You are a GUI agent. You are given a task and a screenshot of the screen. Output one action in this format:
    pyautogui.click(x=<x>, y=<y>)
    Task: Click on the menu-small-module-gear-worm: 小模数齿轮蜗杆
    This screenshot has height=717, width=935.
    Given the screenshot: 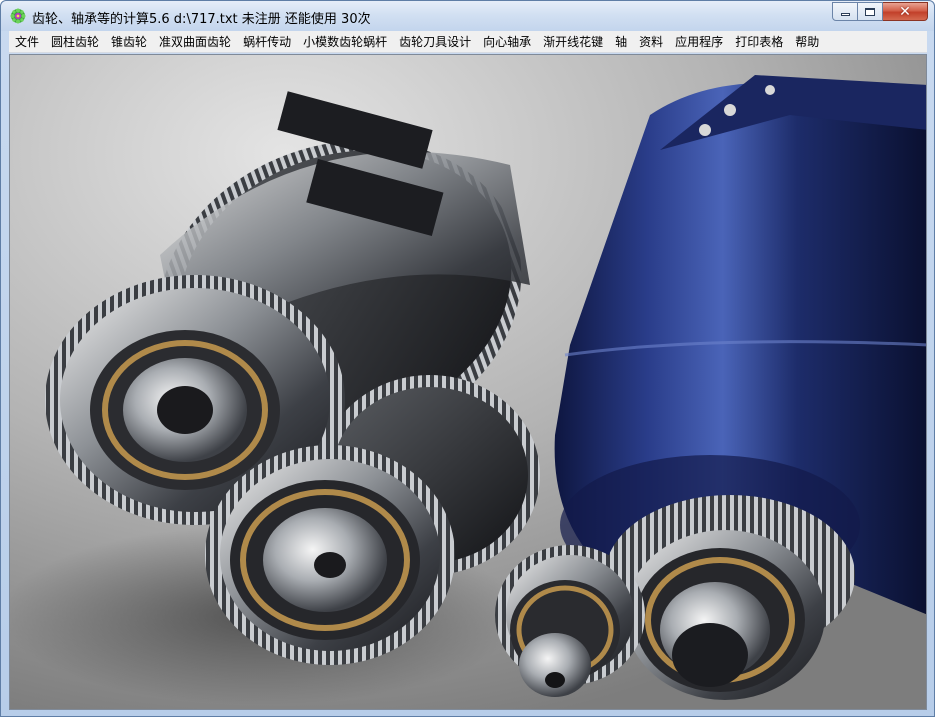 What is the action you would take?
    pyautogui.click(x=345, y=42)
    